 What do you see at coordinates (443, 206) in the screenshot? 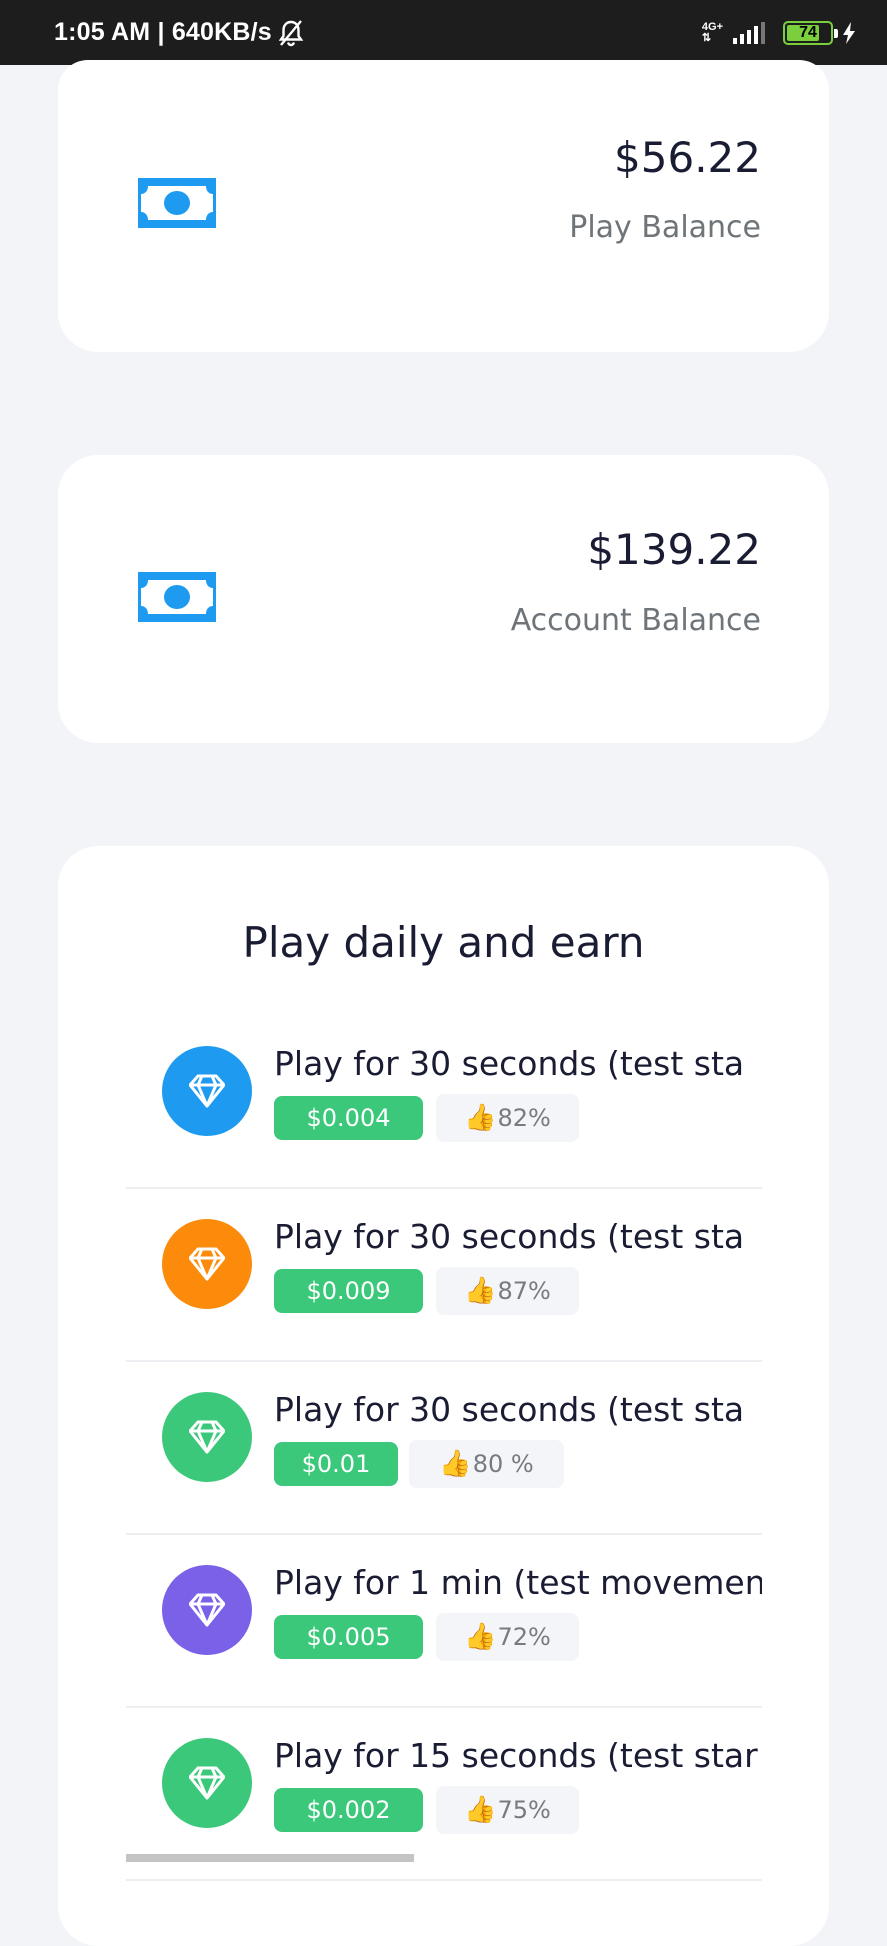
I see `play-balance-card: $56.22 Play Balance` at bounding box center [443, 206].